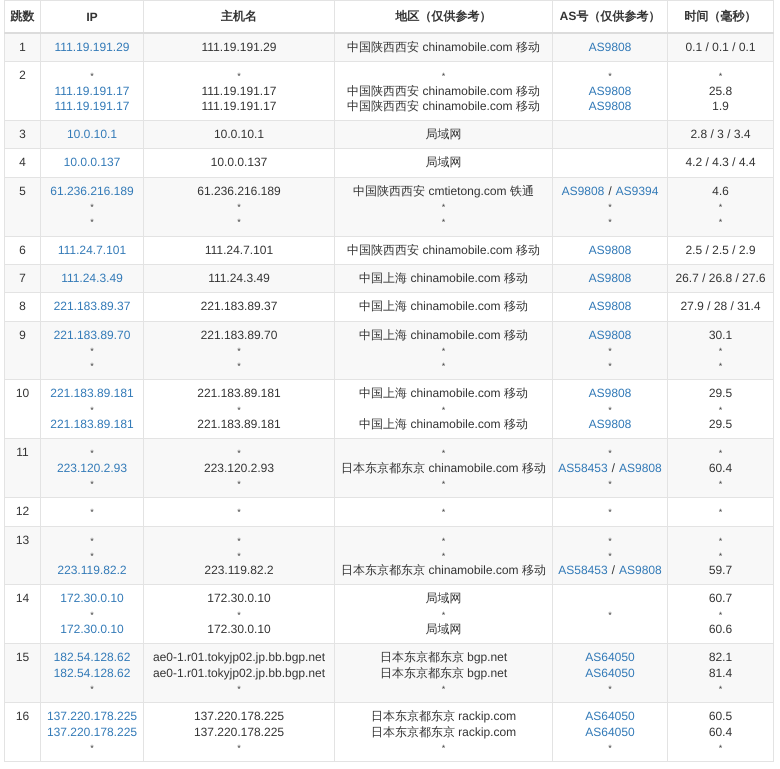 Image resolution: width=780 pixels, height=769 pixels. What do you see at coordinates (92, 335) in the screenshot?
I see `ip-link: 221.183.89.70` at bounding box center [92, 335].